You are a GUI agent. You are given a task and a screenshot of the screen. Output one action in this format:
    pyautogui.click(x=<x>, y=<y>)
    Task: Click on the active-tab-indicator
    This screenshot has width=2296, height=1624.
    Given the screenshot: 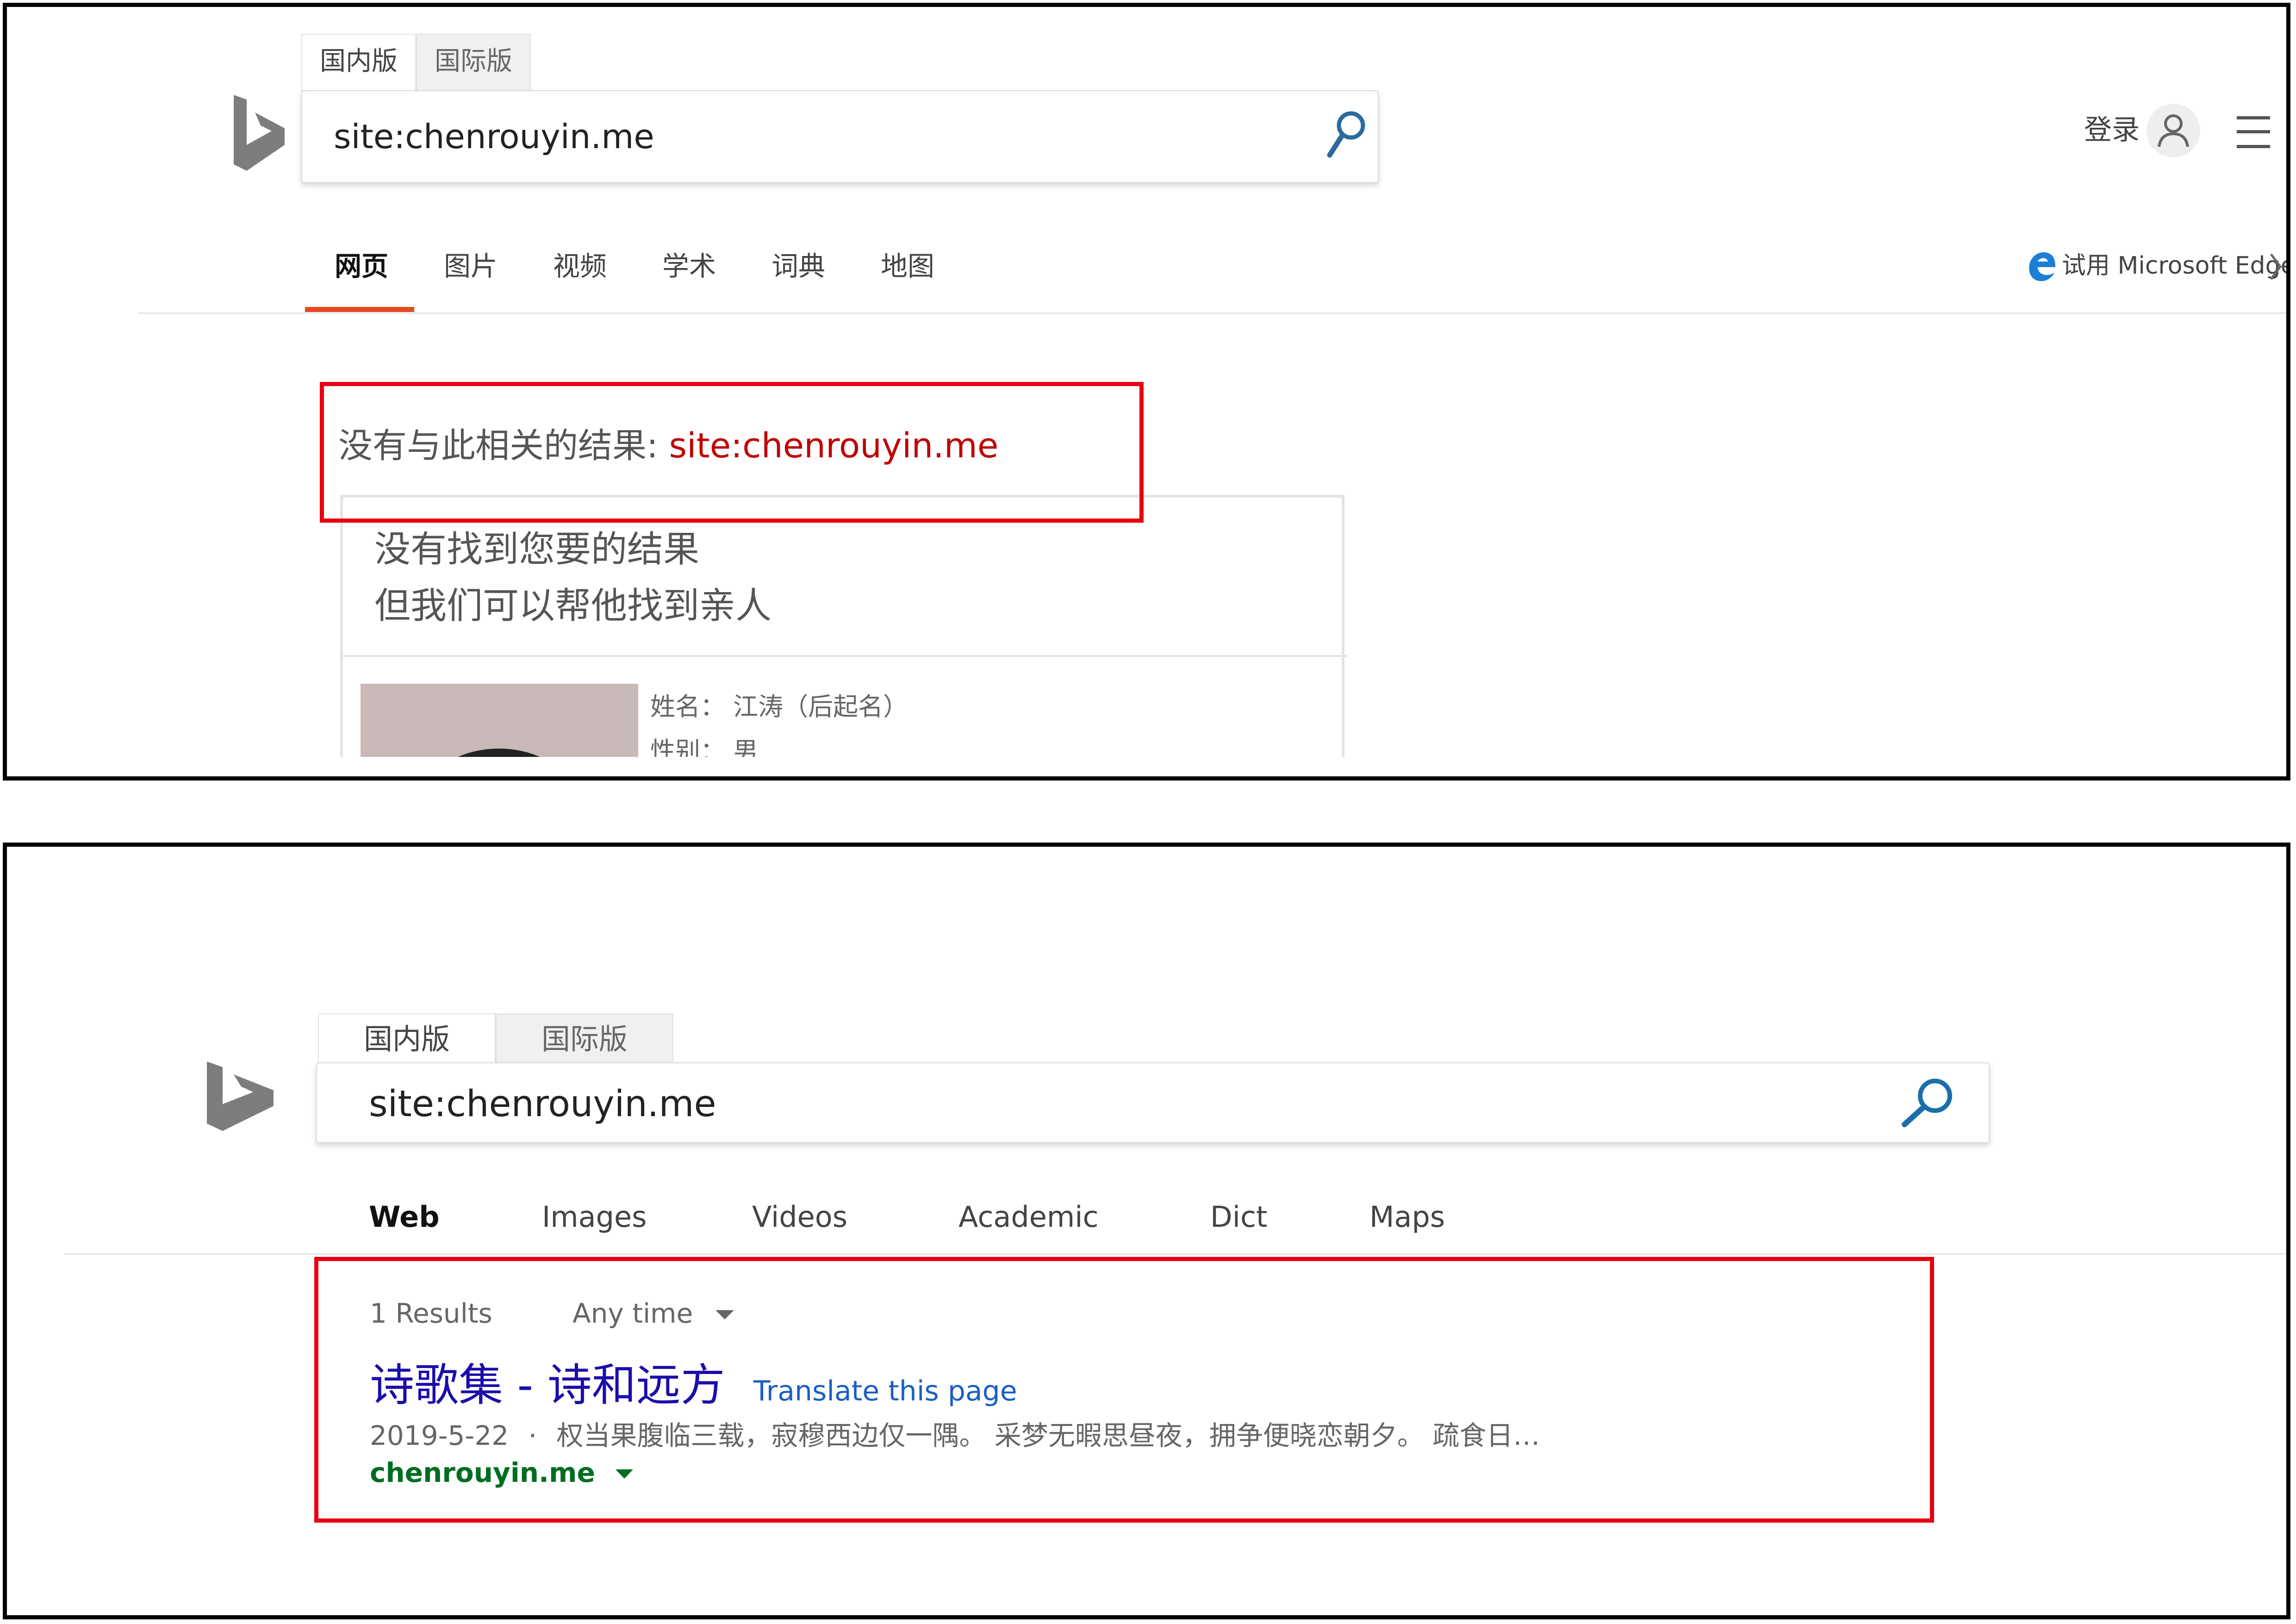 What is the action you would take?
    pyautogui.click(x=359, y=309)
    